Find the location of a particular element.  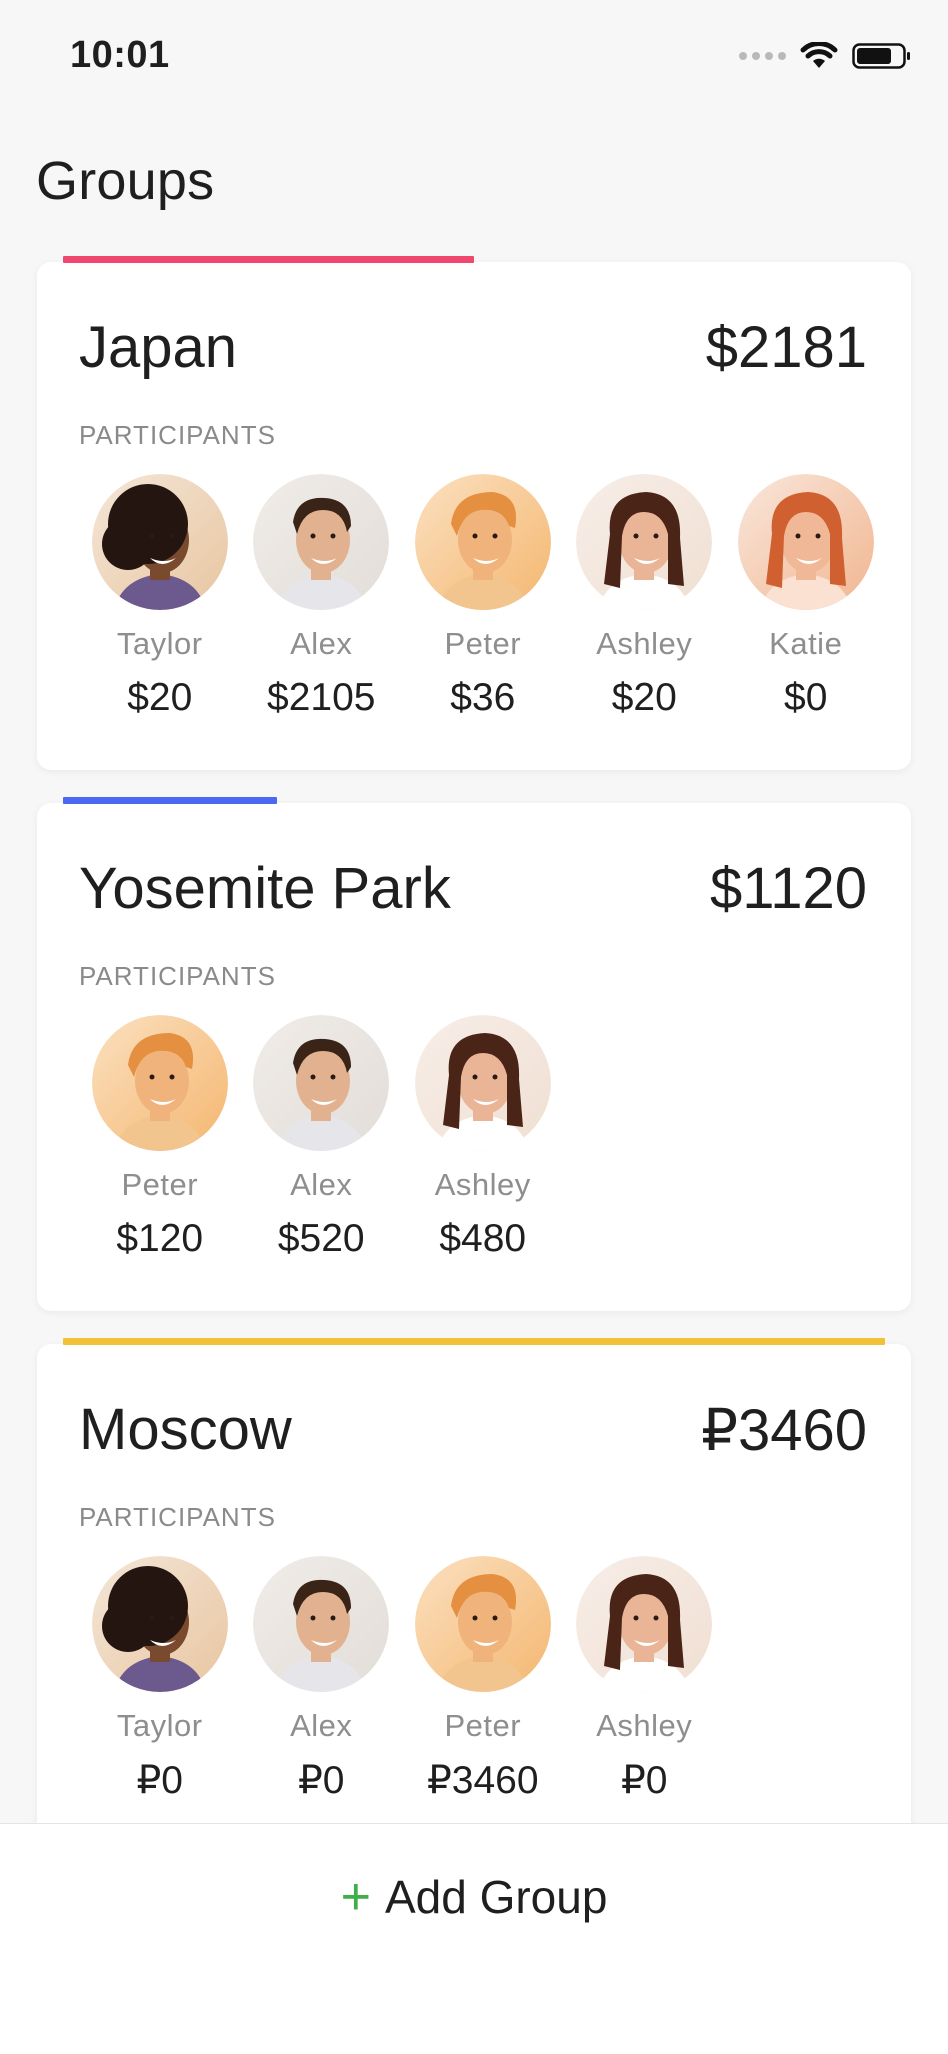

plus-icon: + is located at coordinates (355, 1896).